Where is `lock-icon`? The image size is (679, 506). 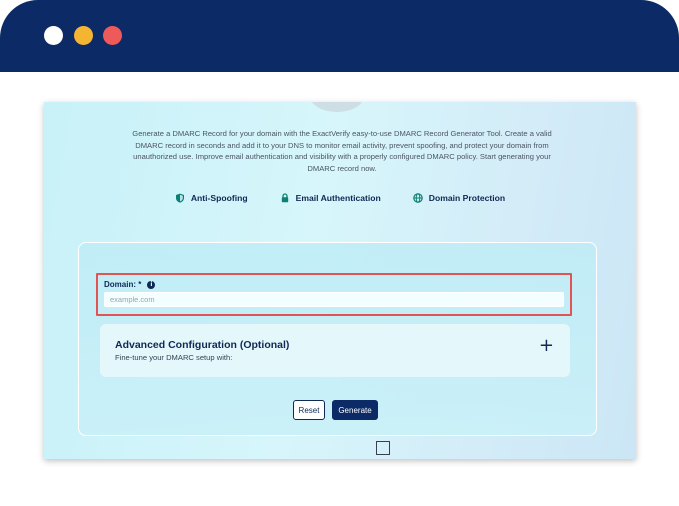 lock-icon is located at coordinates (284, 198).